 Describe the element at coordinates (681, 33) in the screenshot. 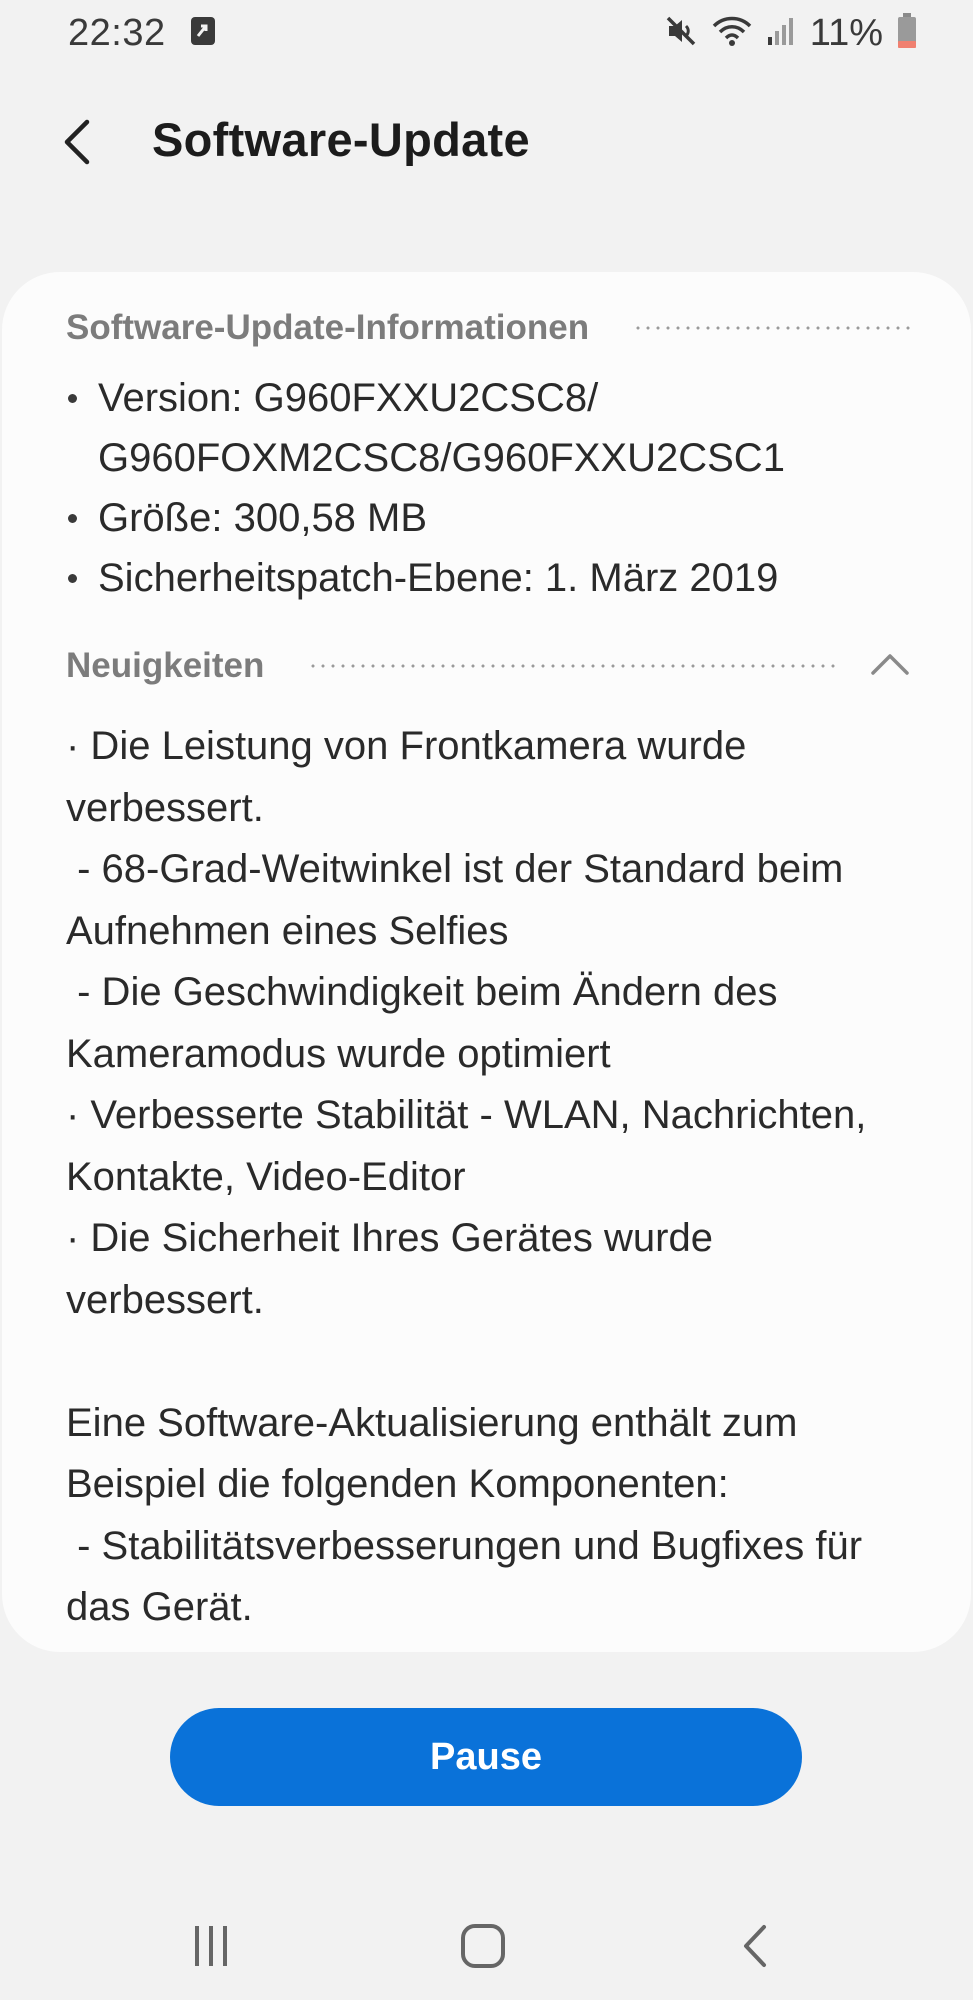

I see `mute-icon` at that location.